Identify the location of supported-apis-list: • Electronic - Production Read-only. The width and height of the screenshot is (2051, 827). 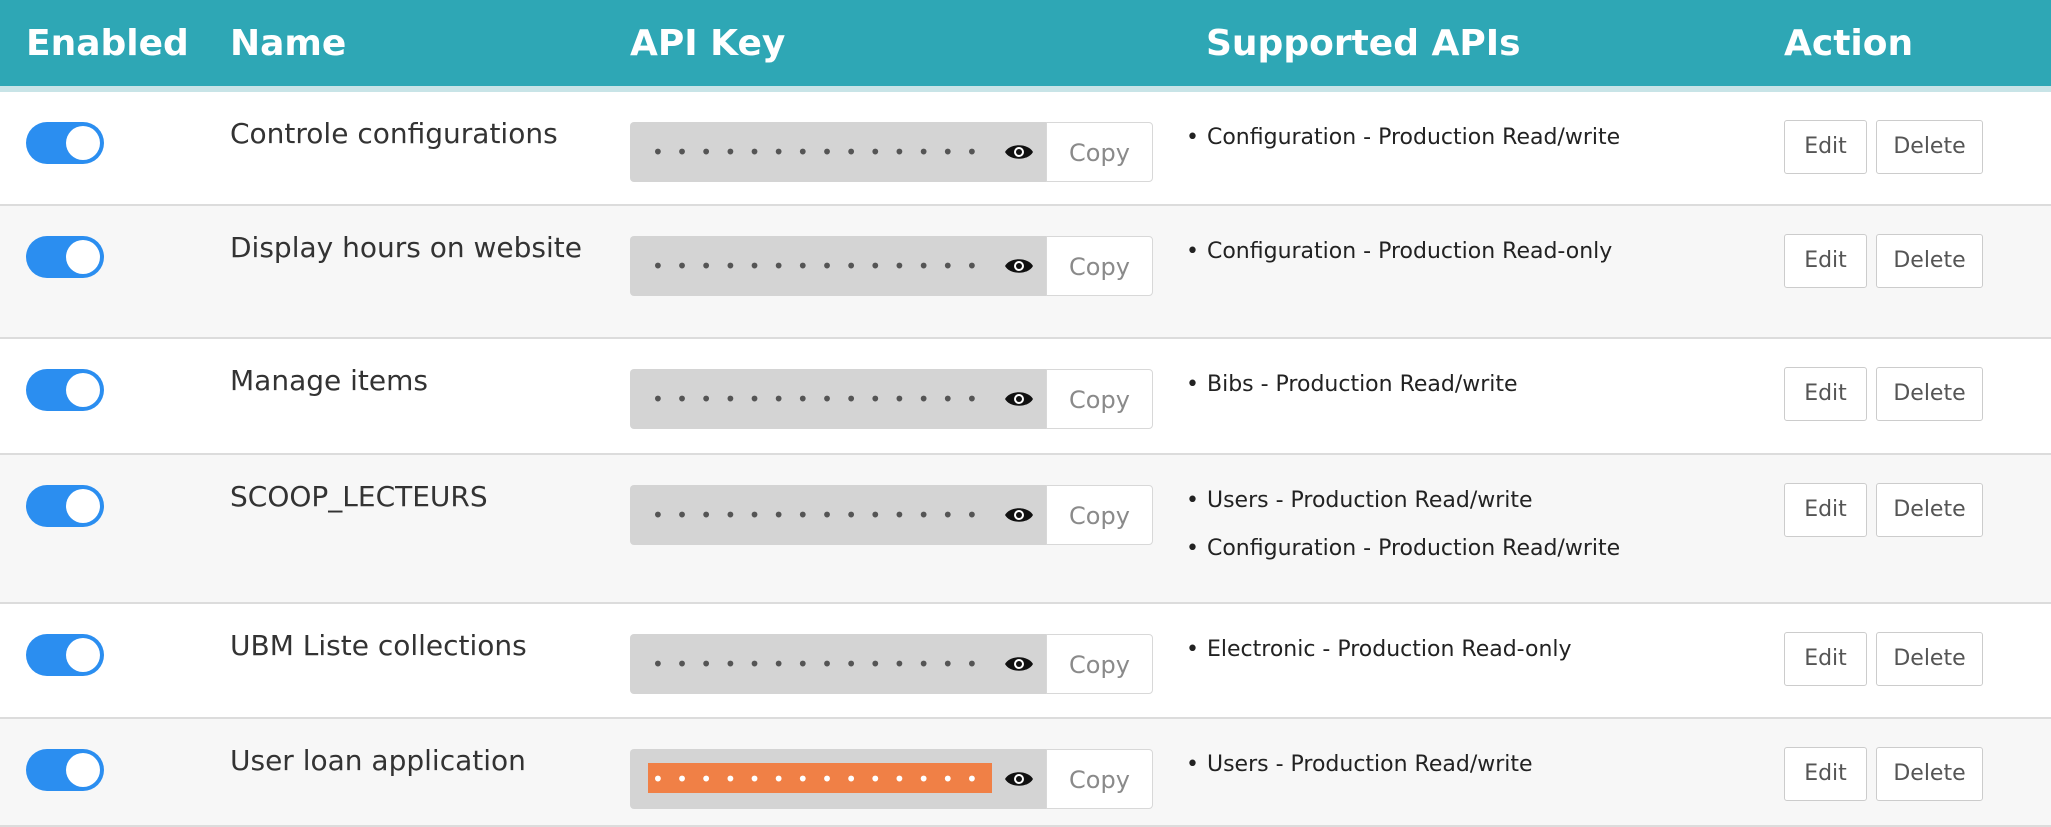
(1486, 650).